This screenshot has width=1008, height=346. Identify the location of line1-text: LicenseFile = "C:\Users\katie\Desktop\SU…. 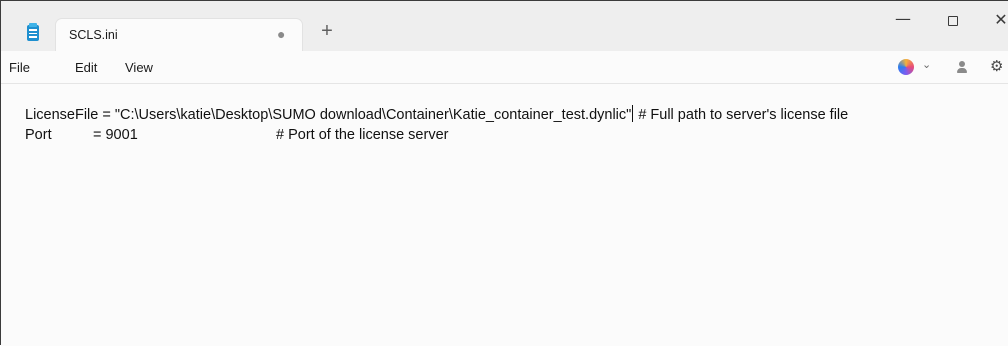
(328, 115).